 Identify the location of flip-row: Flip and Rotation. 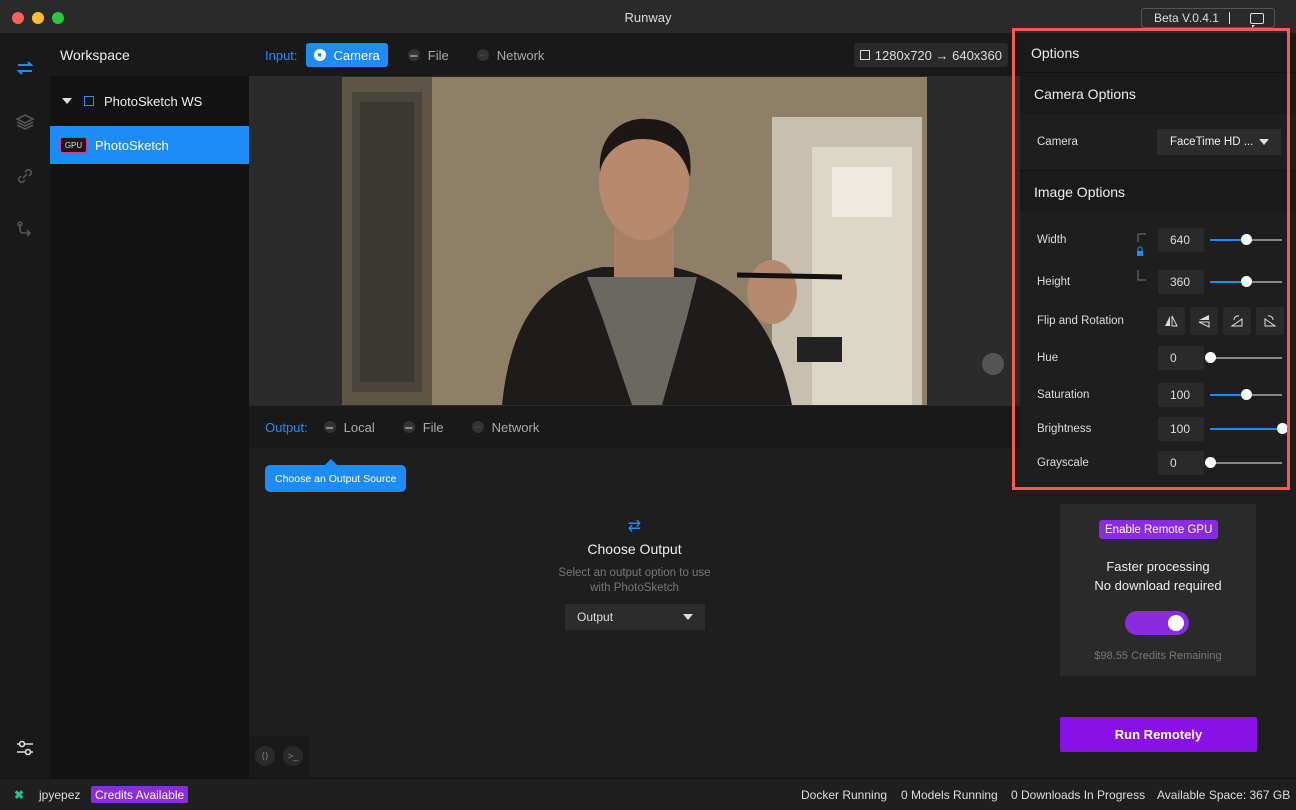
(1158, 321).